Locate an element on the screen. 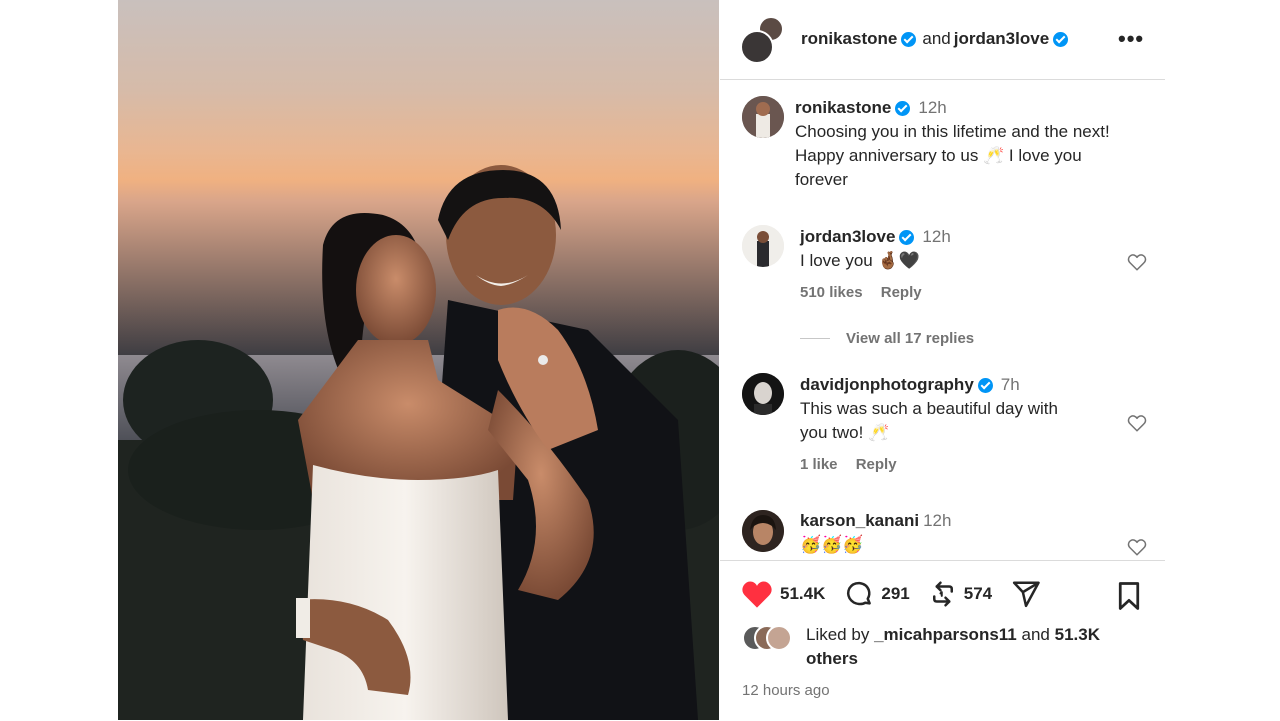  comment-meta: 510 likes Reply is located at coordinates (950, 293).